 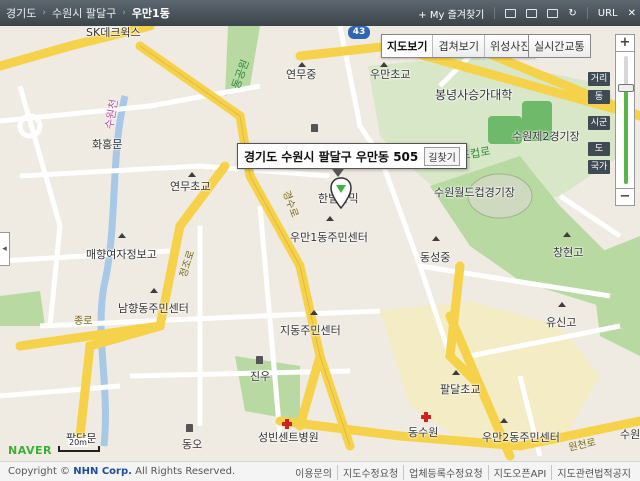 I want to click on road-label: 종로, so click(x=83, y=321).